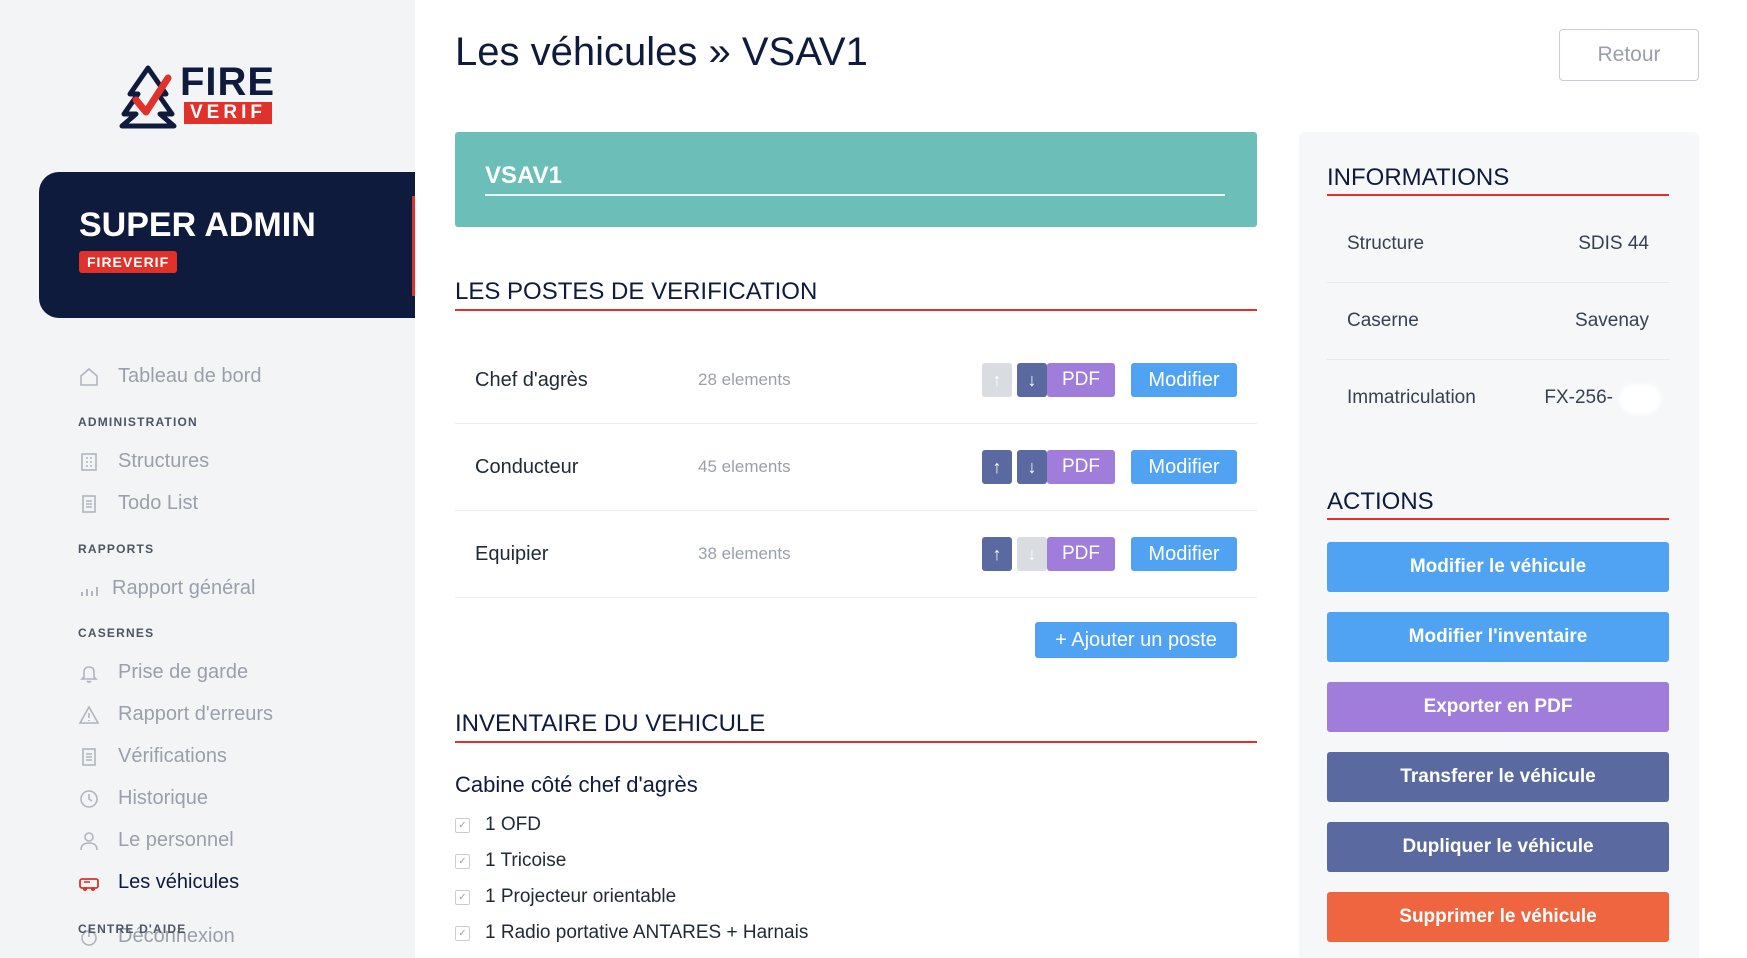 Image resolution: width=1747 pixels, height=958 pixels. Describe the element at coordinates (89, 883) in the screenshot. I see `truck-icon` at that location.